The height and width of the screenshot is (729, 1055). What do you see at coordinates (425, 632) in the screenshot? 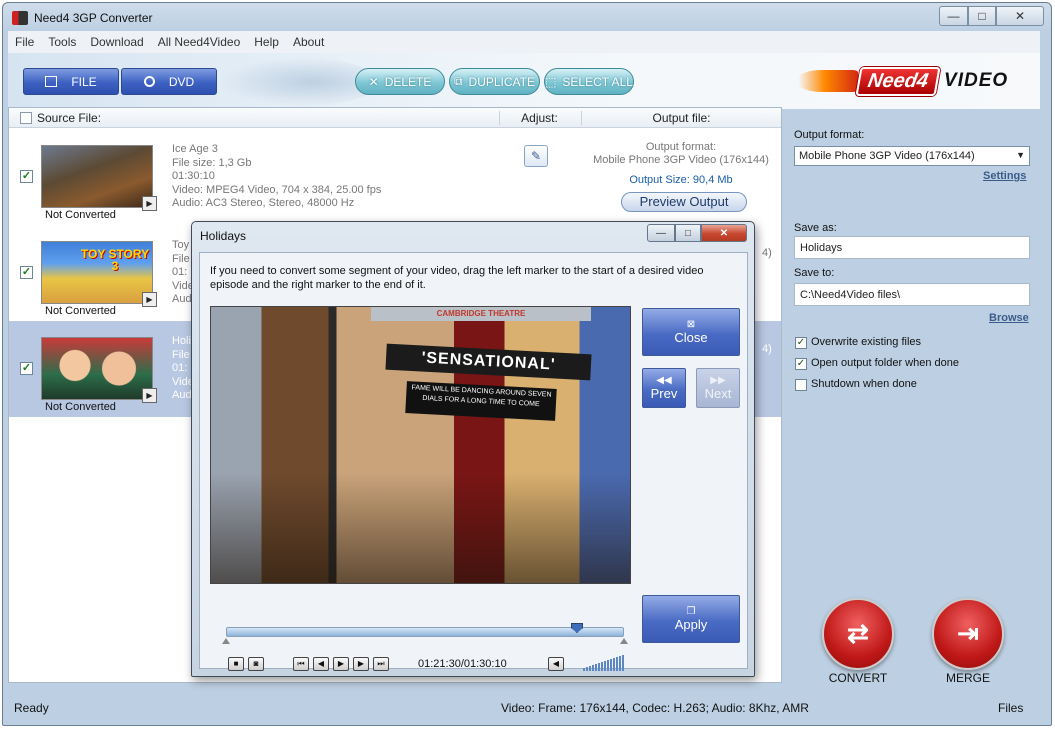
I see `timeline-slider` at bounding box center [425, 632].